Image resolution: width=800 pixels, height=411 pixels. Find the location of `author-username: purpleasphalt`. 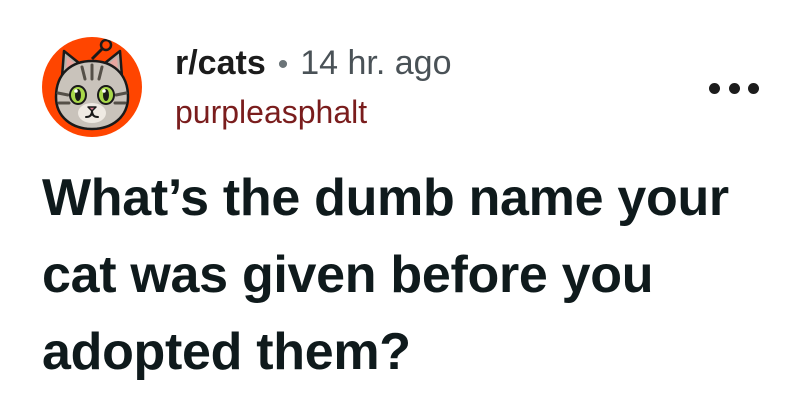

author-username: purpleasphalt is located at coordinates (313, 112).